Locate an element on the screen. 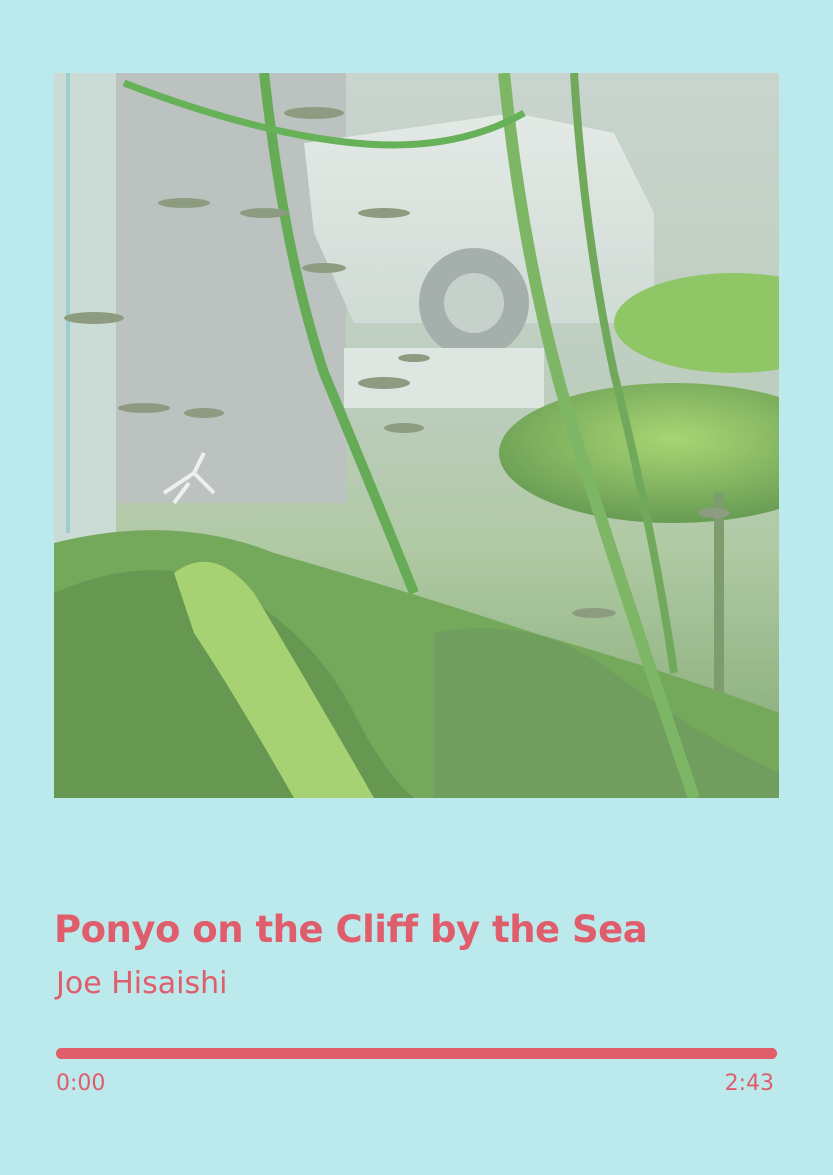 The width and height of the screenshot is (833, 1175). progress-bar is located at coordinates (416, 1053).